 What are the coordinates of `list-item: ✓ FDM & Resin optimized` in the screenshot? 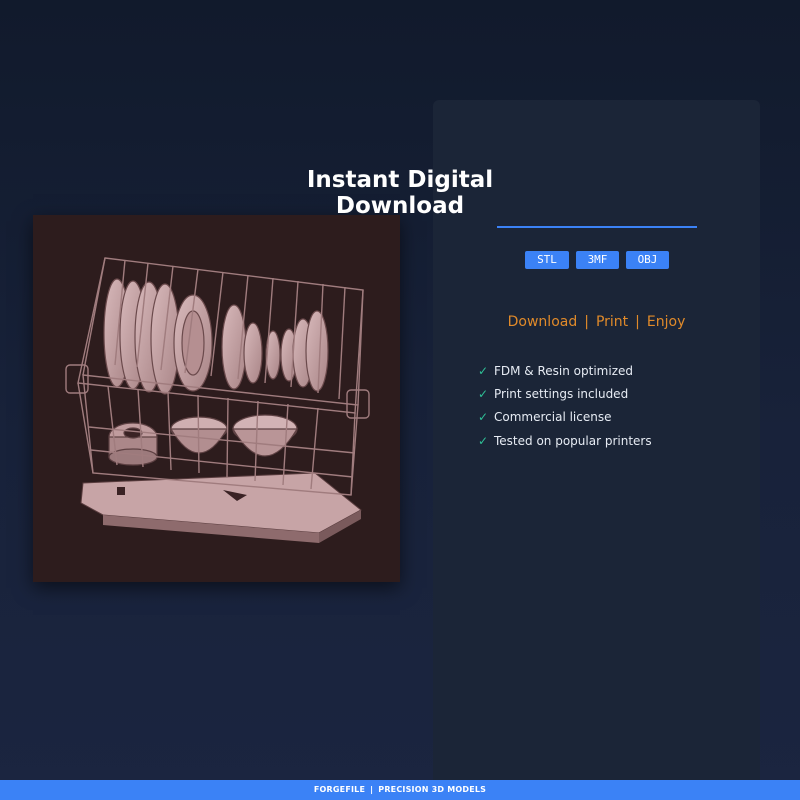 It's located at (565, 370).